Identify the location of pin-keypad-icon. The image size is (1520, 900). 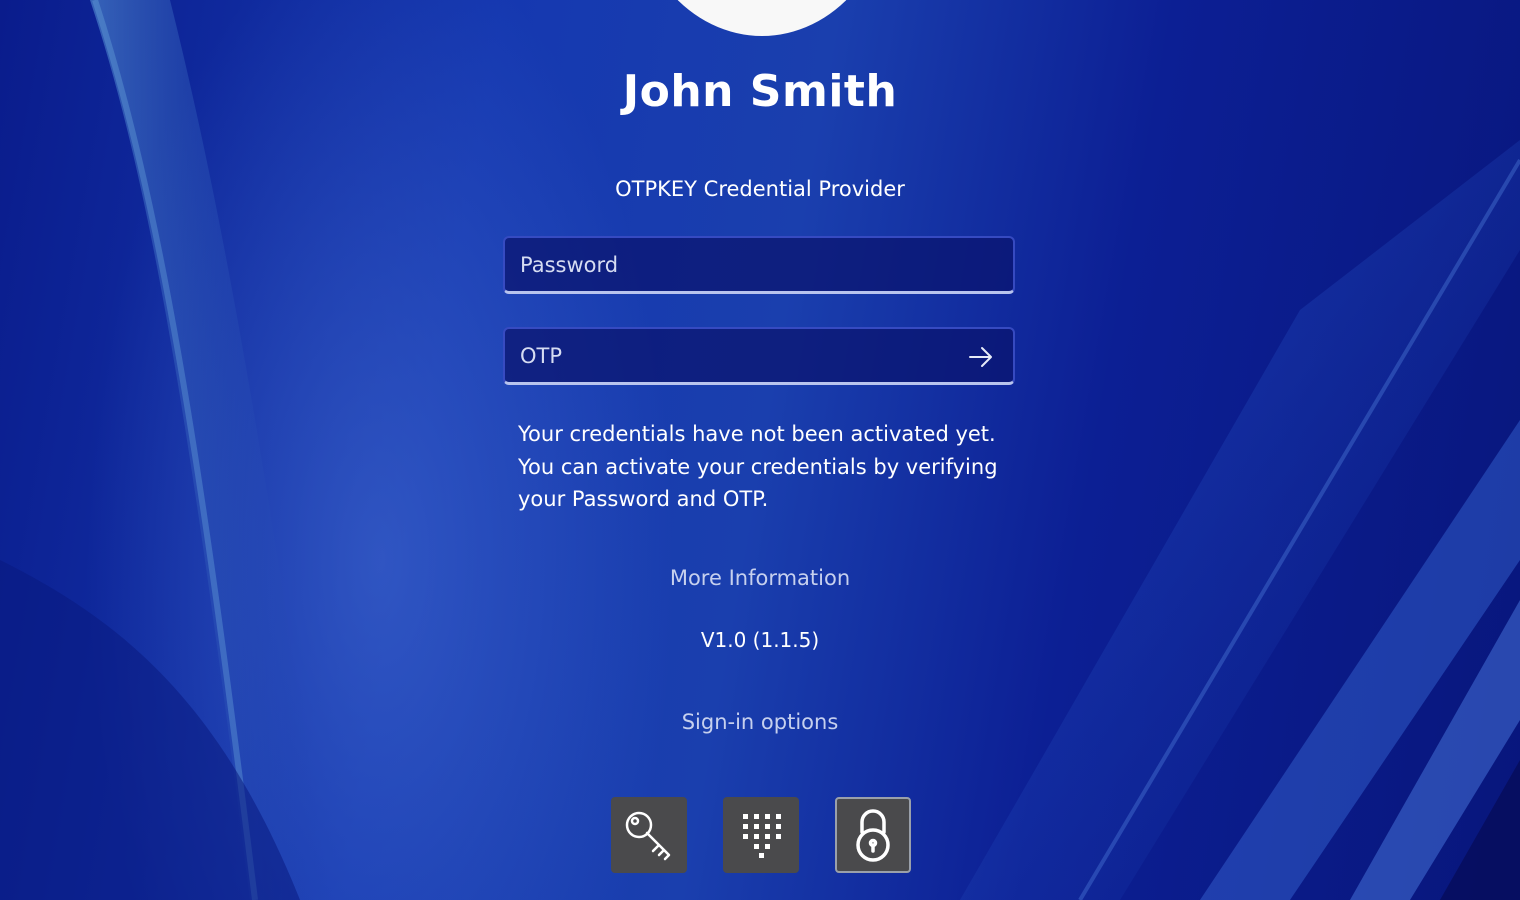
(762, 836).